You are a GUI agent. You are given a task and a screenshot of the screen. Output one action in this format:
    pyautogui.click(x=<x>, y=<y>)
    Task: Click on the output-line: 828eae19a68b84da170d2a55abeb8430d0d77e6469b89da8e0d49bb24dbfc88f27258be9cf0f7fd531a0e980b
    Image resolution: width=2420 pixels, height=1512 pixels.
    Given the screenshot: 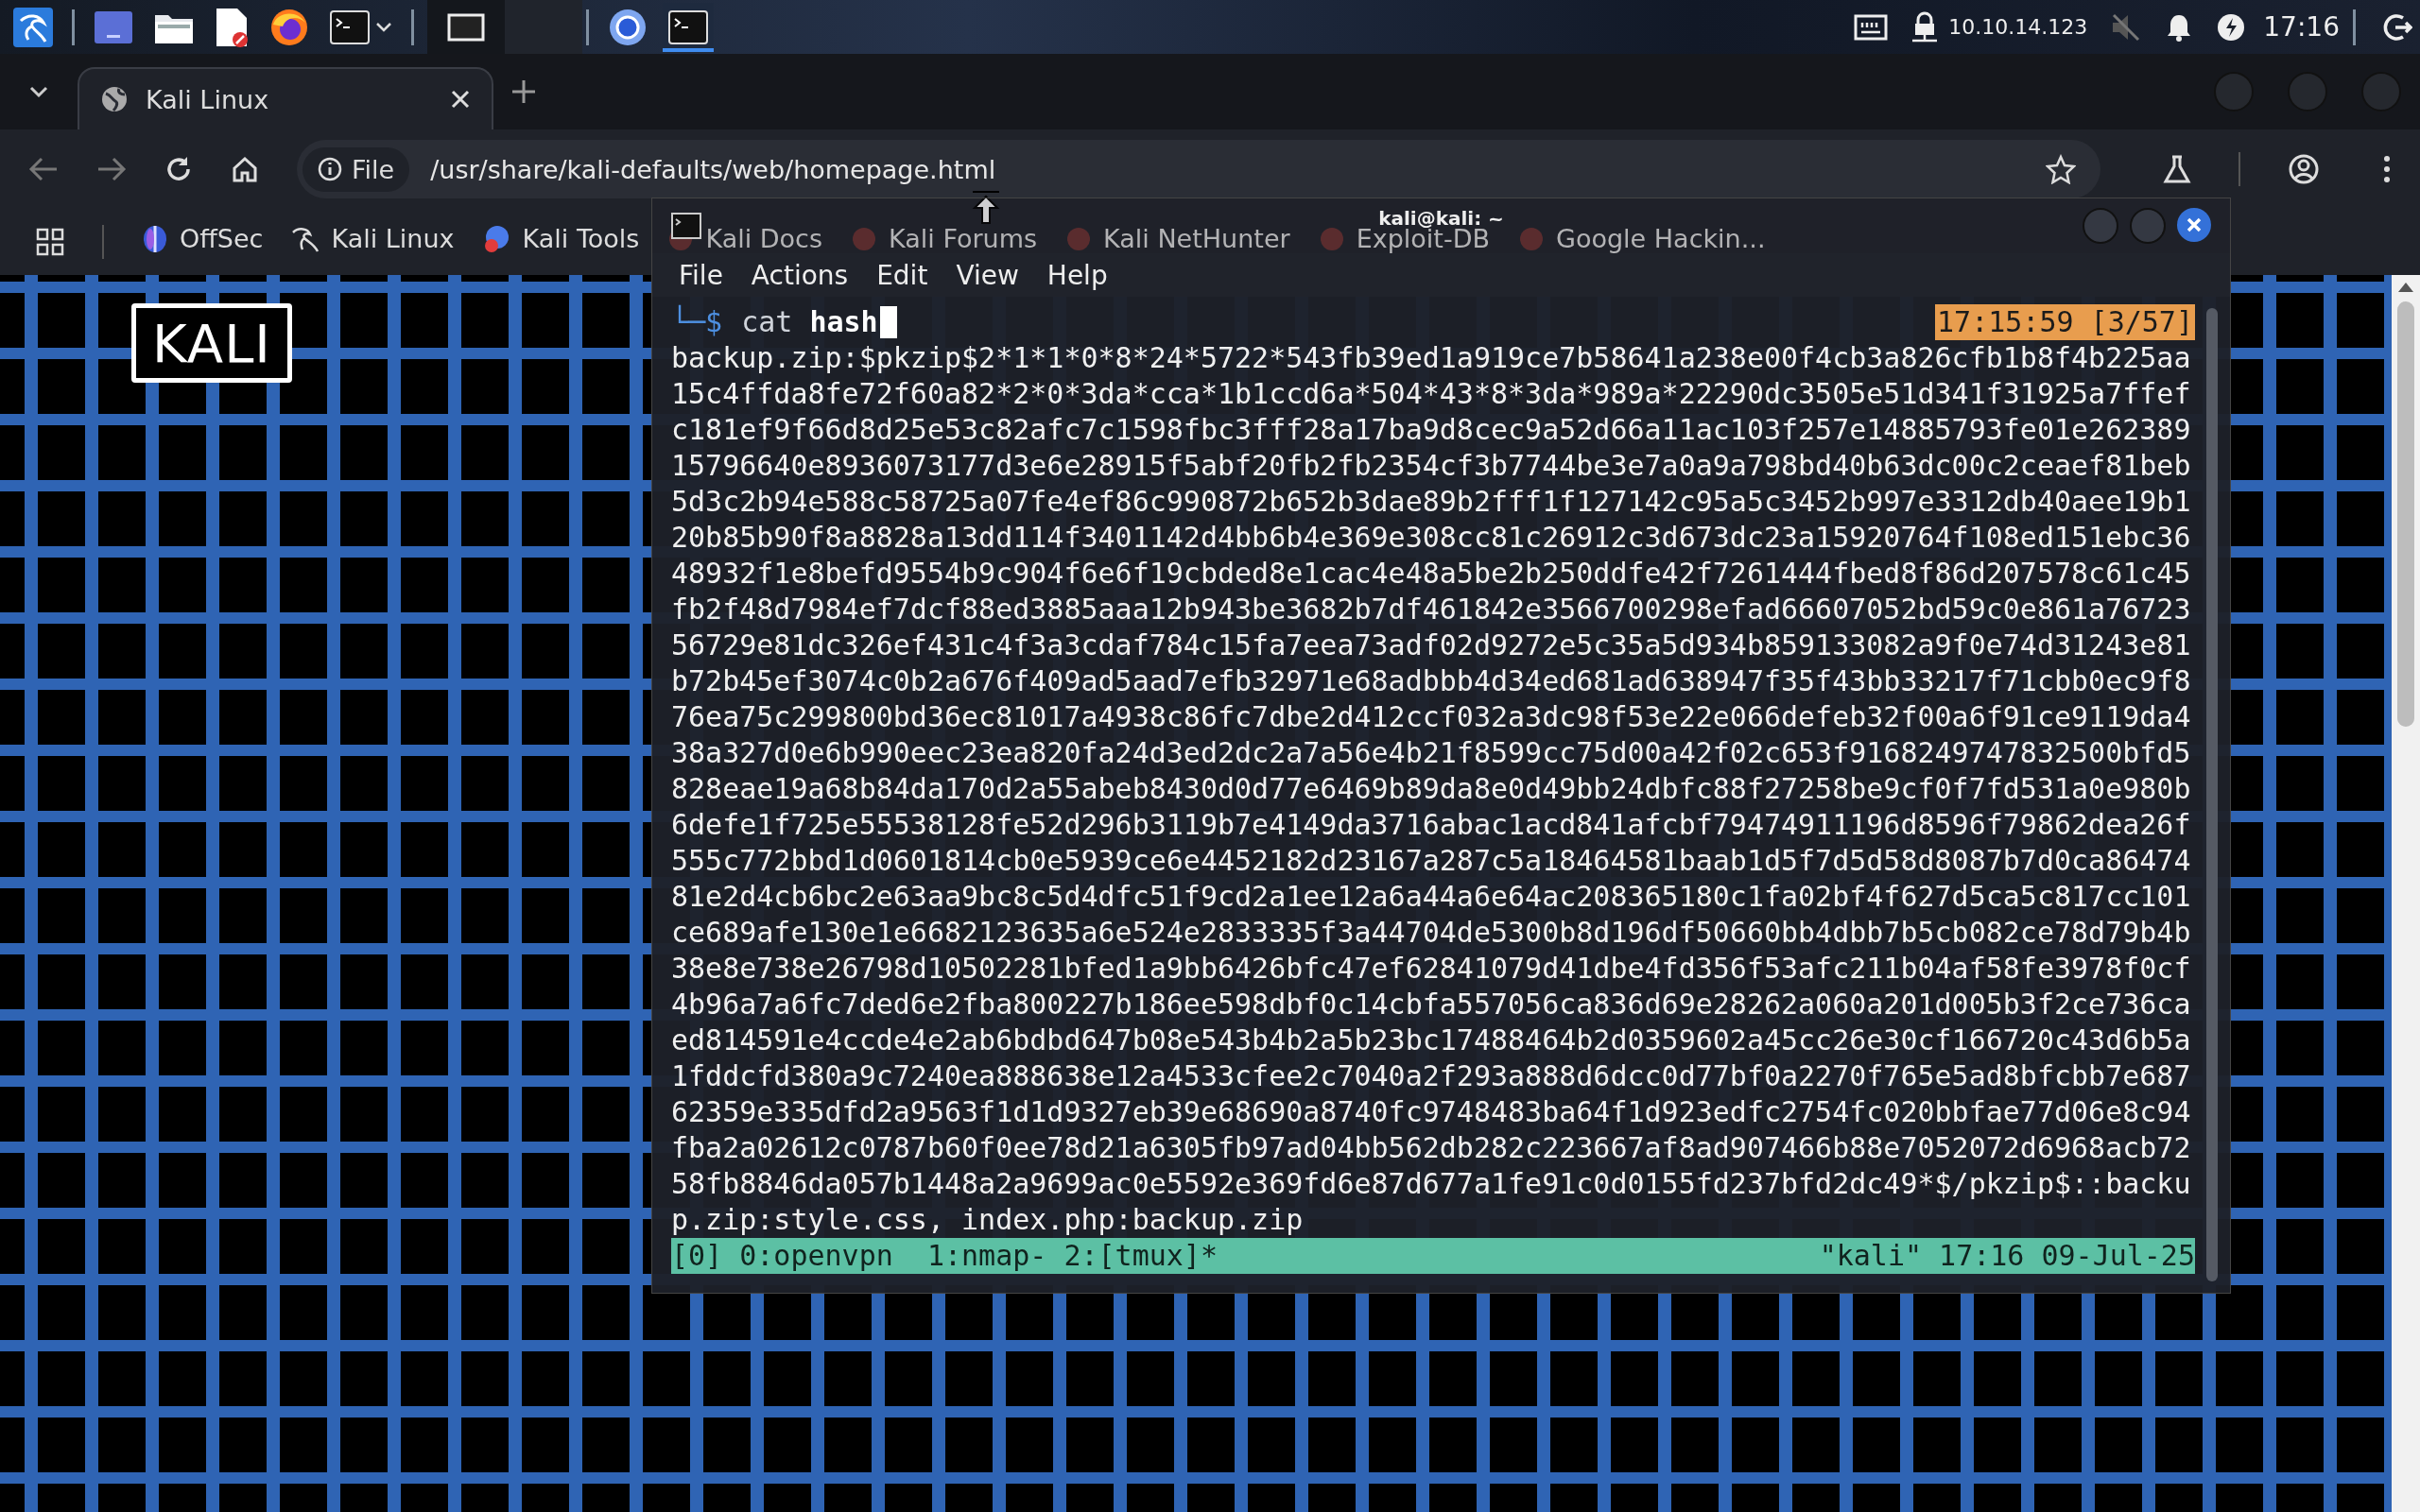 What is the action you would take?
    pyautogui.click(x=1431, y=789)
    